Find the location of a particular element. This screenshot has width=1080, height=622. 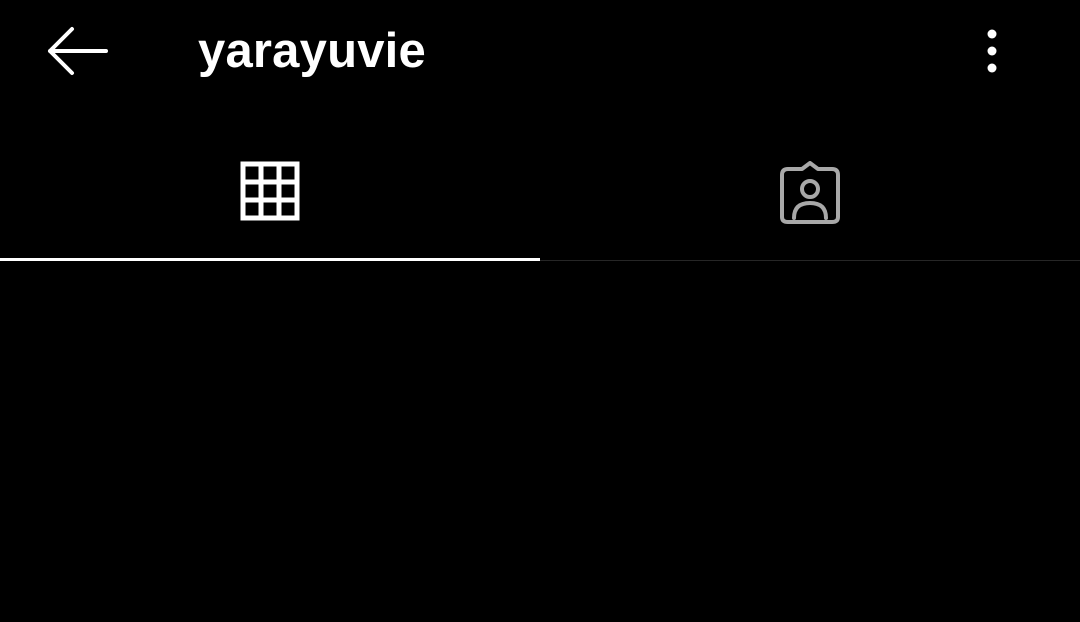

tab-posts-grid is located at coordinates (270, 195).